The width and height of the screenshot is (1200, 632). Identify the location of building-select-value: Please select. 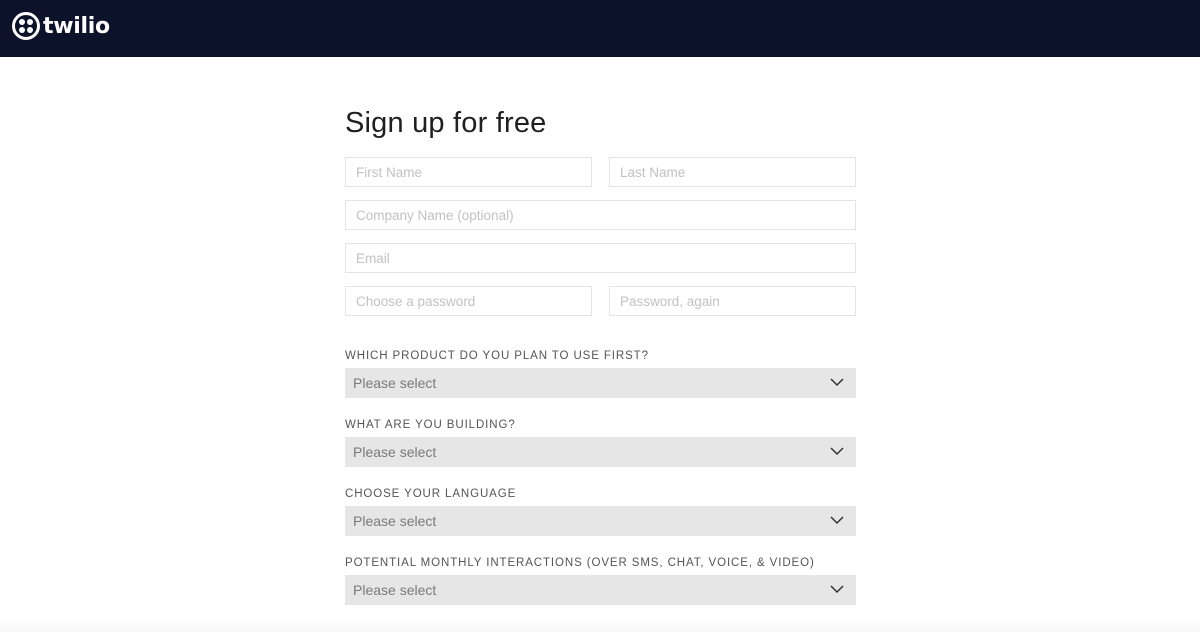
(395, 452).